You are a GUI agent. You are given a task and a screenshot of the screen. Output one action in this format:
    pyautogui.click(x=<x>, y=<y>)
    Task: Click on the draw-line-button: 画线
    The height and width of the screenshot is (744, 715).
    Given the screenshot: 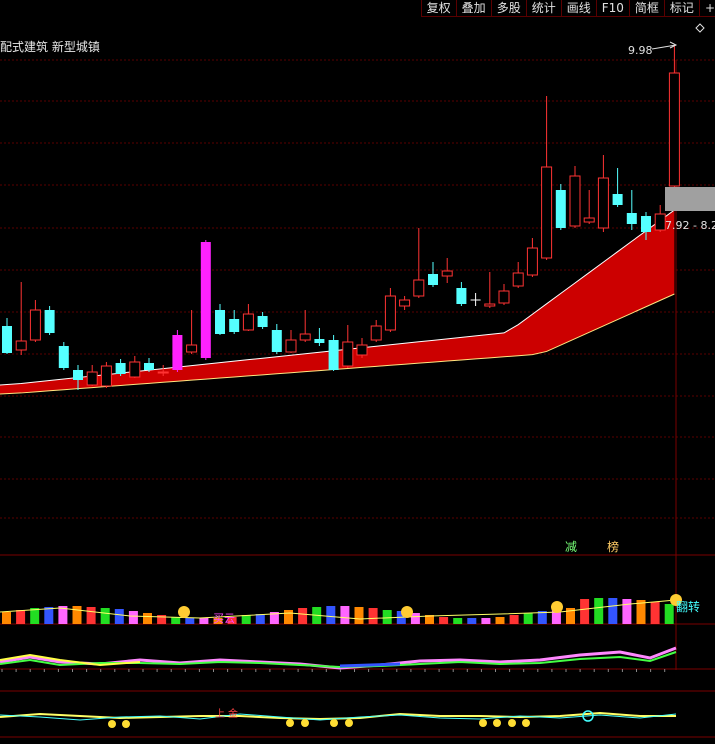 What is the action you would take?
    pyautogui.click(x=578, y=8)
    